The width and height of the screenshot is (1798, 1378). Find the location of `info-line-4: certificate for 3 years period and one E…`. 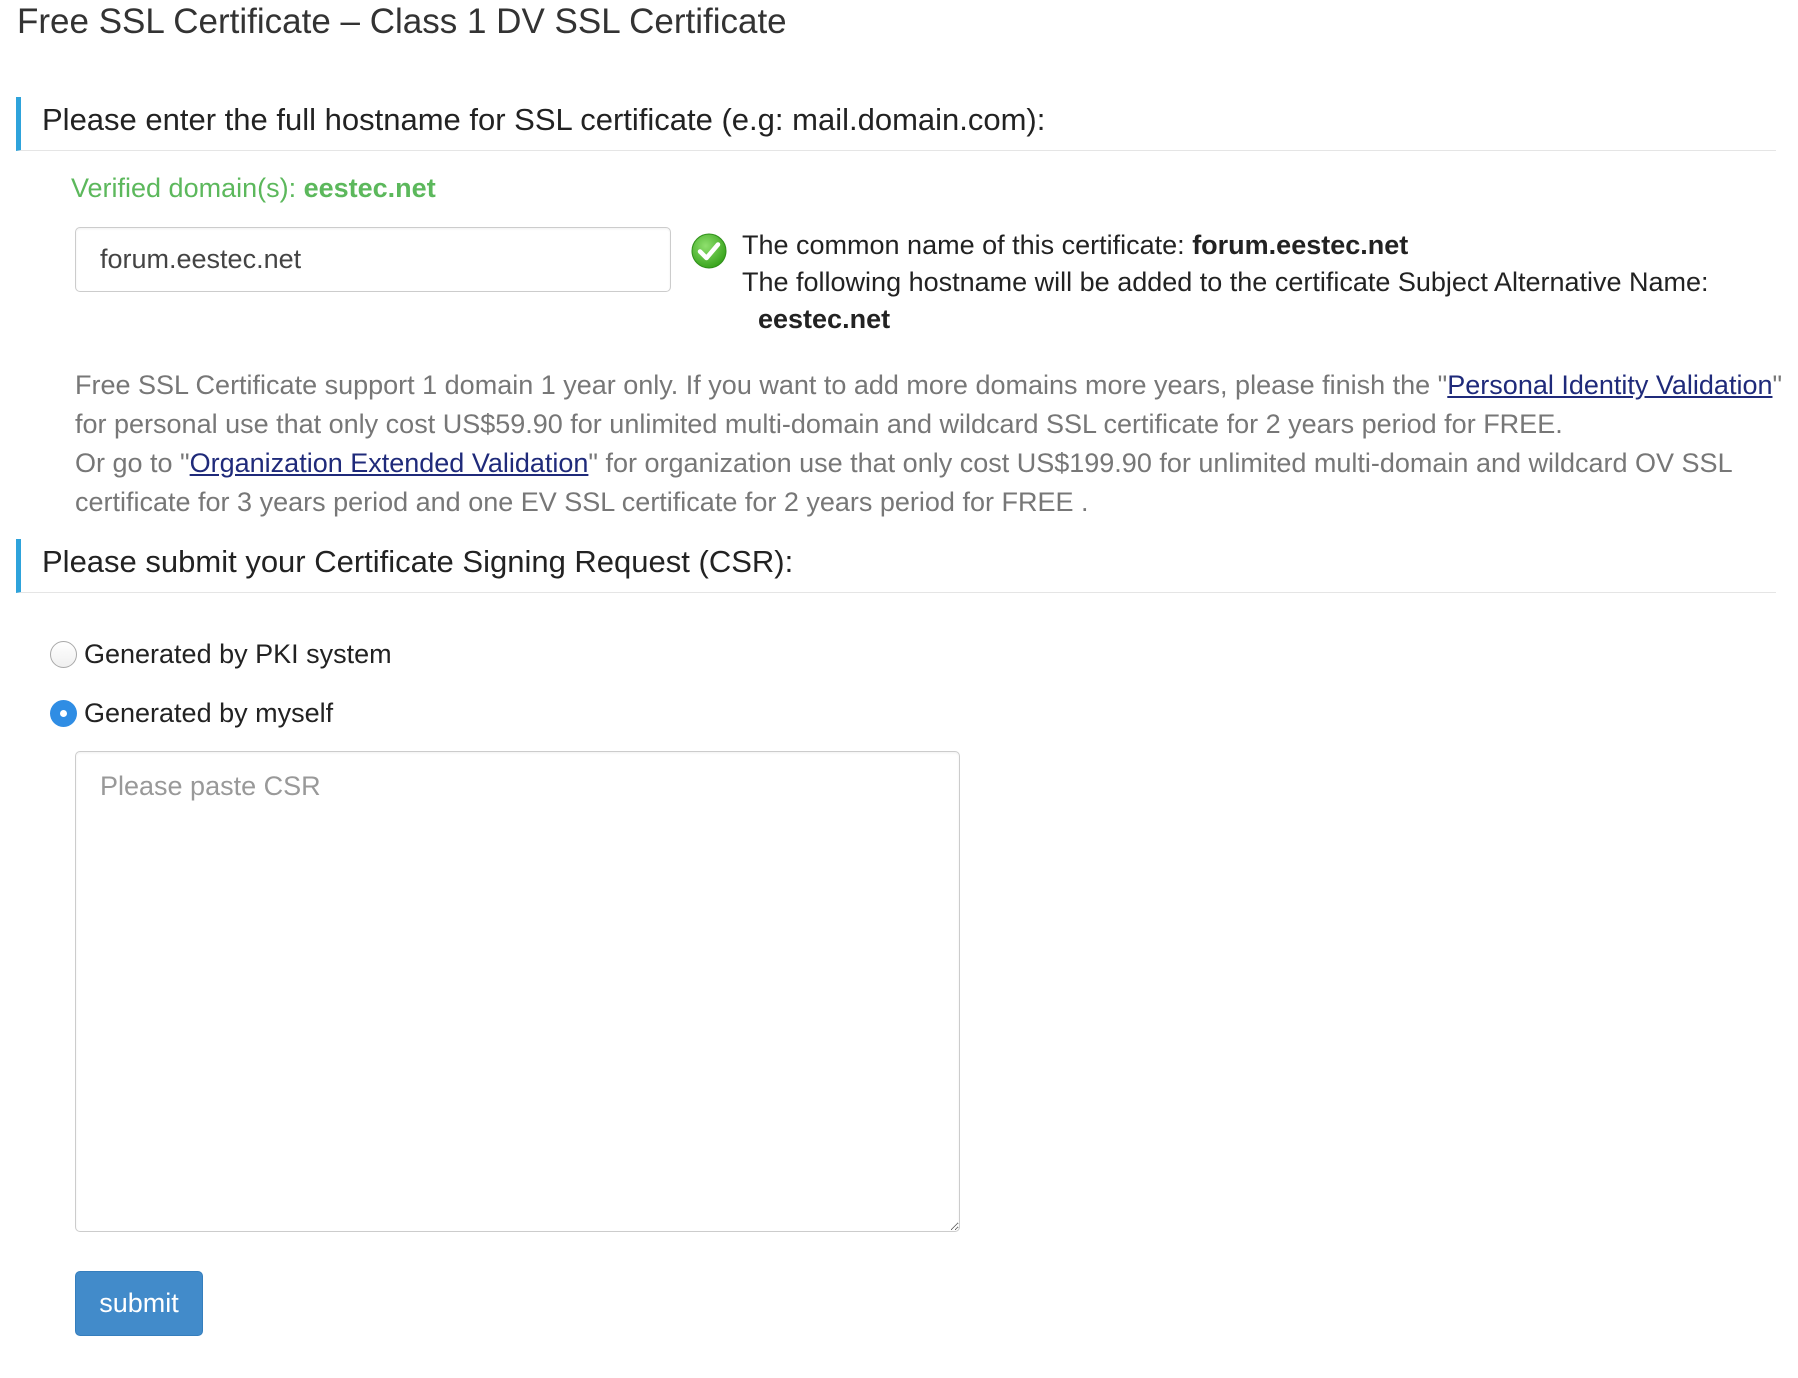

info-line-4: certificate for 3 years period and one E… is located at coordinates (582, 502).